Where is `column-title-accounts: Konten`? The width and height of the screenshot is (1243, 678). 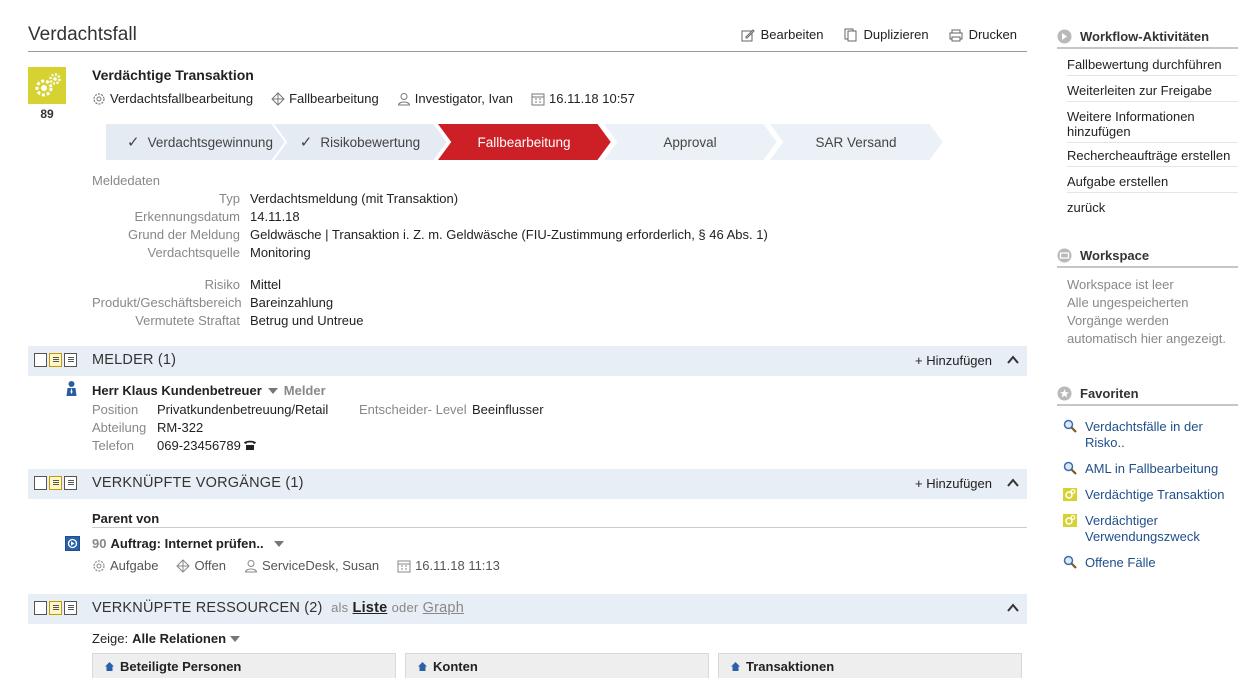
column-title-accounts: Konten is located at coordinates (455, 666).